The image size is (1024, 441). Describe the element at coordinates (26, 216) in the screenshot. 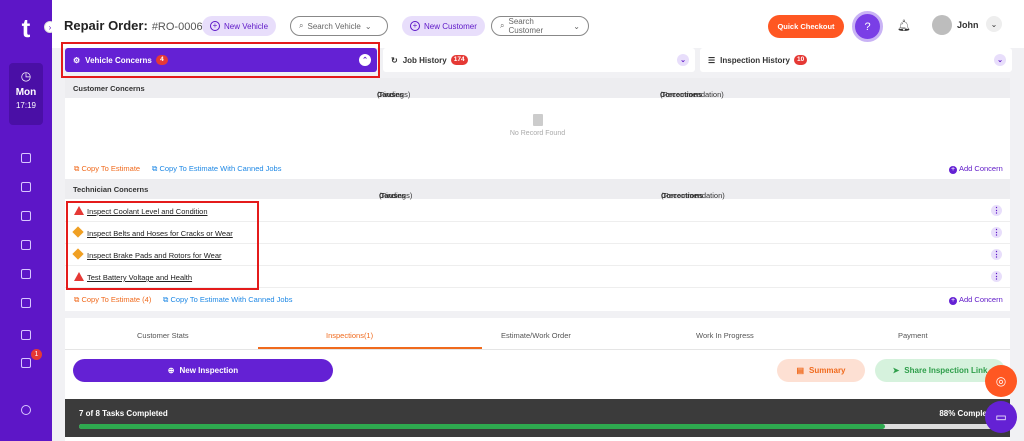

I see `board-icon` at that location.